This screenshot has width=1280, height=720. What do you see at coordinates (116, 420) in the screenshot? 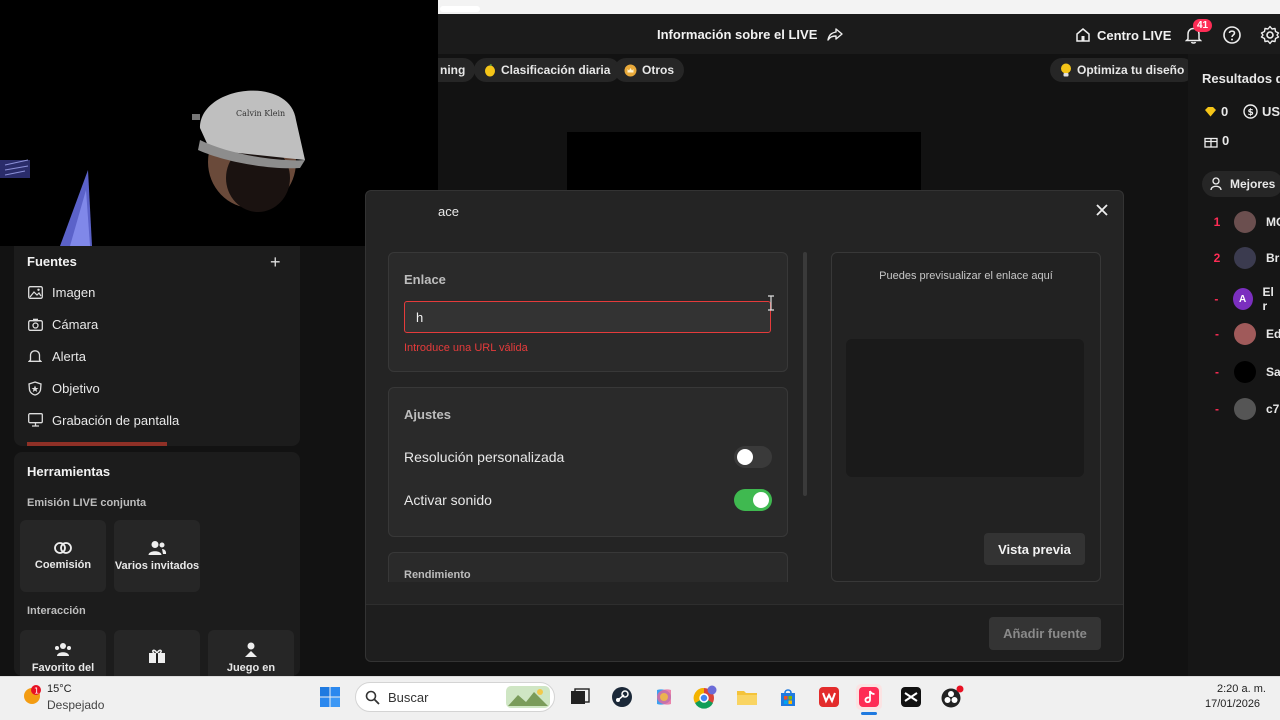
I see `source-item-label: Grabación de pantalla` at bounding box center [116, 420].